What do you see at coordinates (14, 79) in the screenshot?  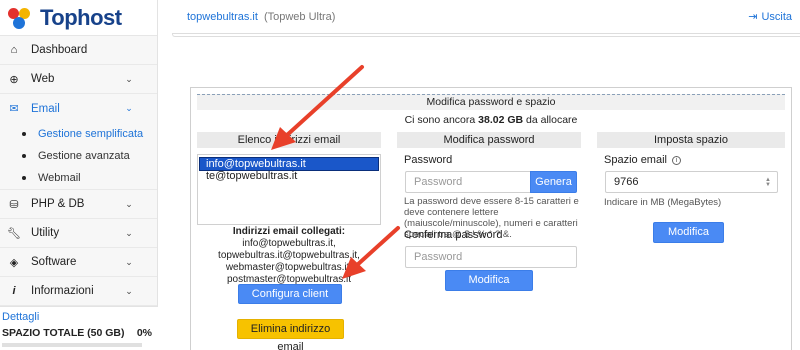 I see `globe-icon: ⊕` at bounding box center [14, 79].